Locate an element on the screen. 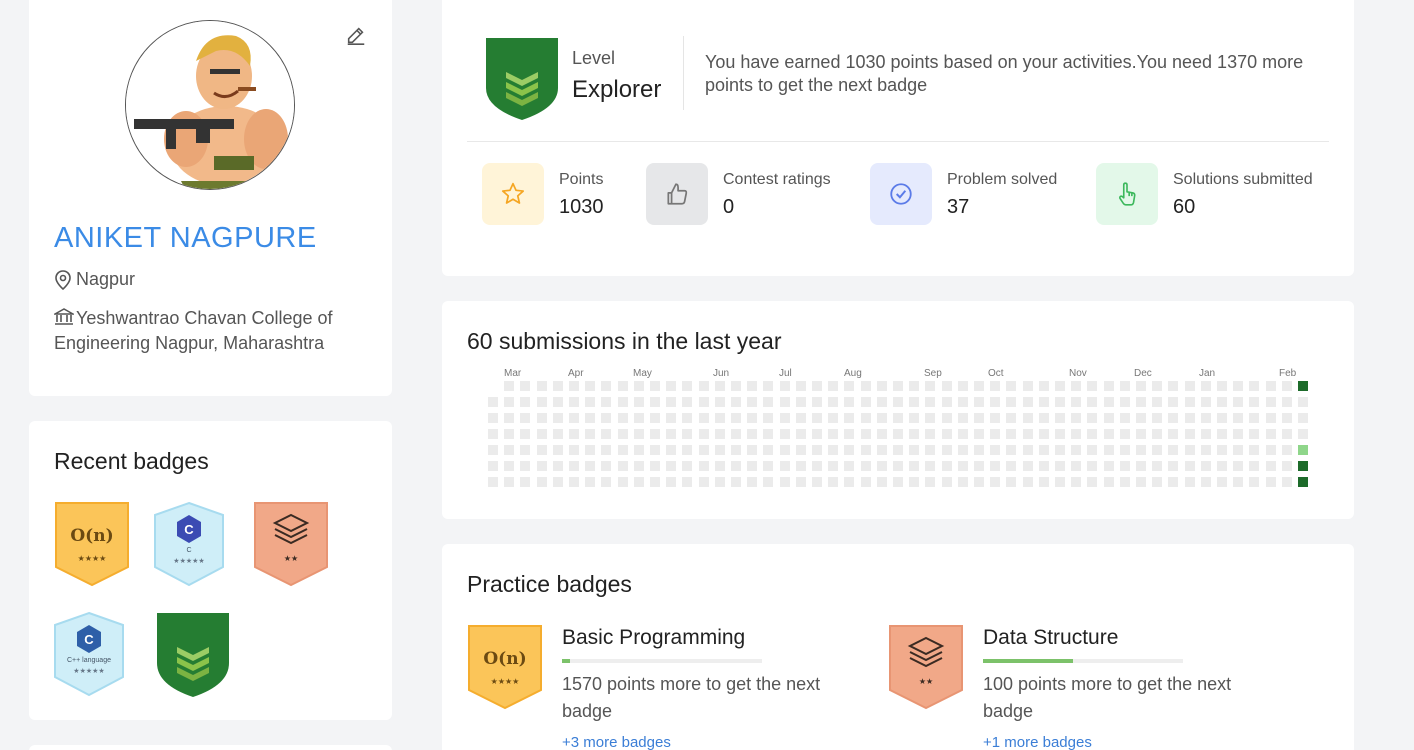  month-label: Jan is located at coordinates (1207, 373).